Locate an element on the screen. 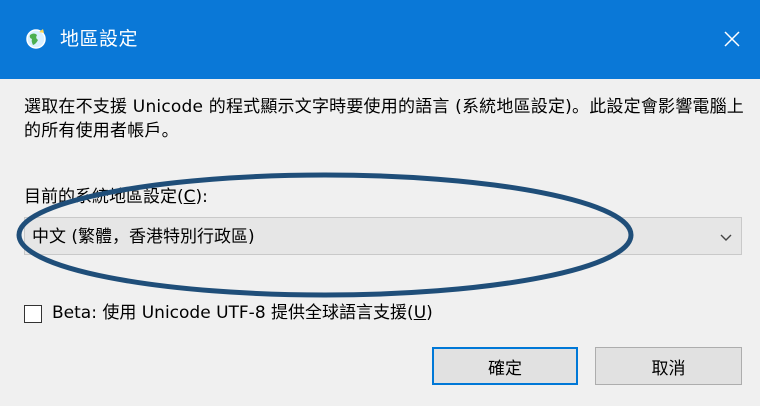 The image size is (760, 406). system-locale-dropdown: 中文 (繁體，香港特別行政區) is located at coordinates (383, 236).